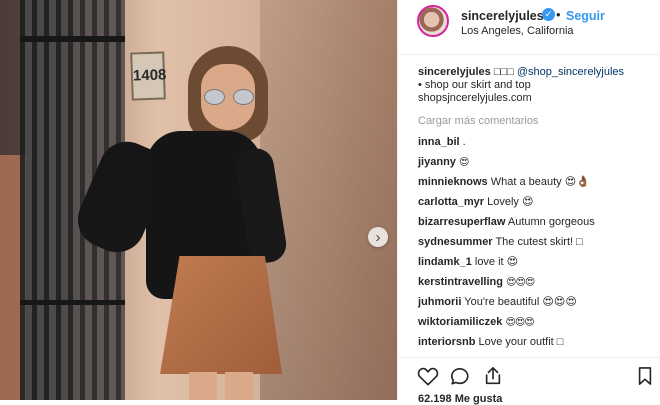 This screenshot has height=405, width=660. I want to click on share-icon, so click(494, 377).